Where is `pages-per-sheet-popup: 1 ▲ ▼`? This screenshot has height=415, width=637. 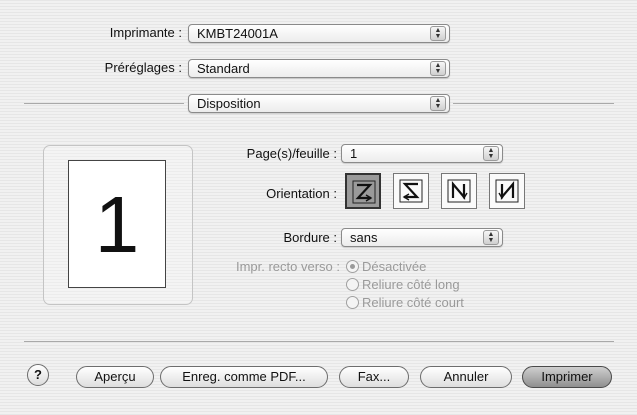
pages-per-sheet-popup: 1 ▲ ▼ is located at coordinates (422, 153).